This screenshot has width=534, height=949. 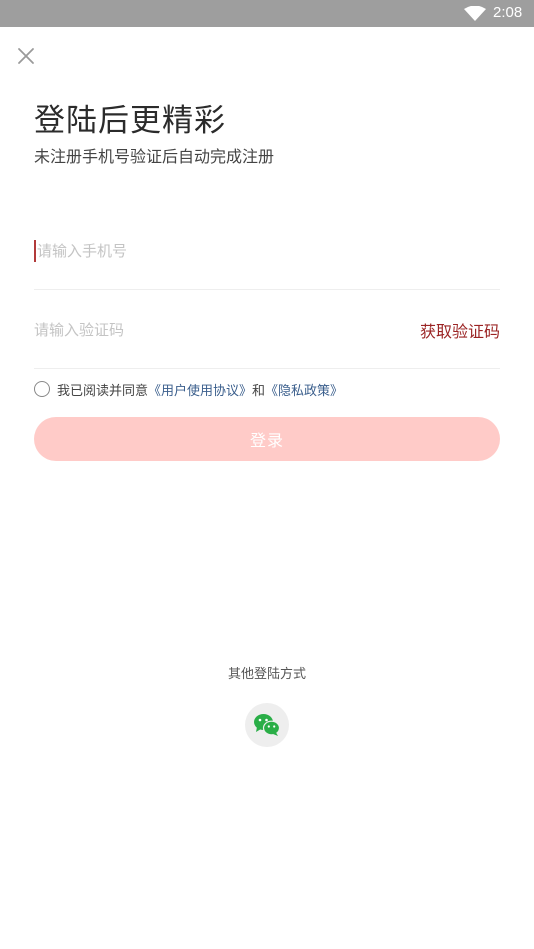 What do you see at coordinates (214, 330) in the screenshot?
I see `code-input` at bounding box center [214, 330].